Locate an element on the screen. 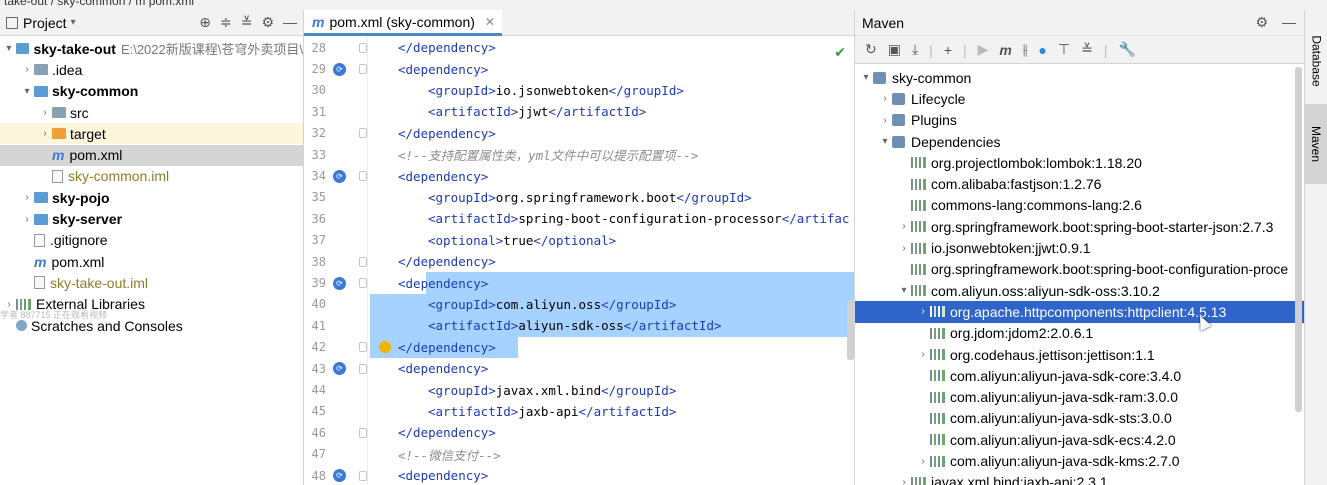  code-line: 33 <!--支持配置属性类，yml文件中可以提示配置项--> is located at coordinates (579, 154).